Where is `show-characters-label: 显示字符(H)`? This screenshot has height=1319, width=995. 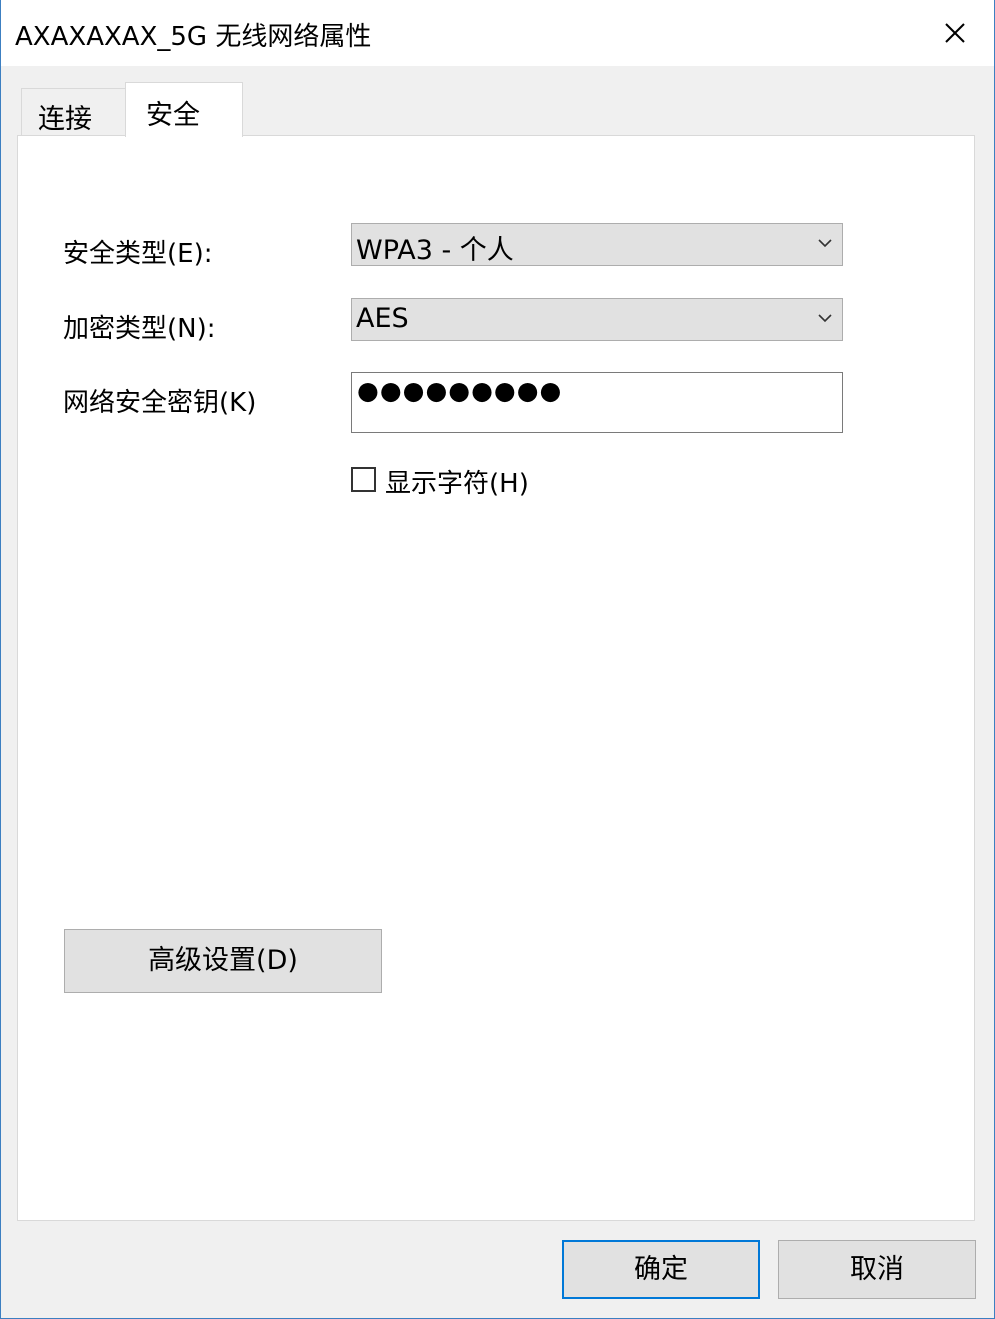
show-characters-label: 显示字符(H) is located at coordinates (457, 481).